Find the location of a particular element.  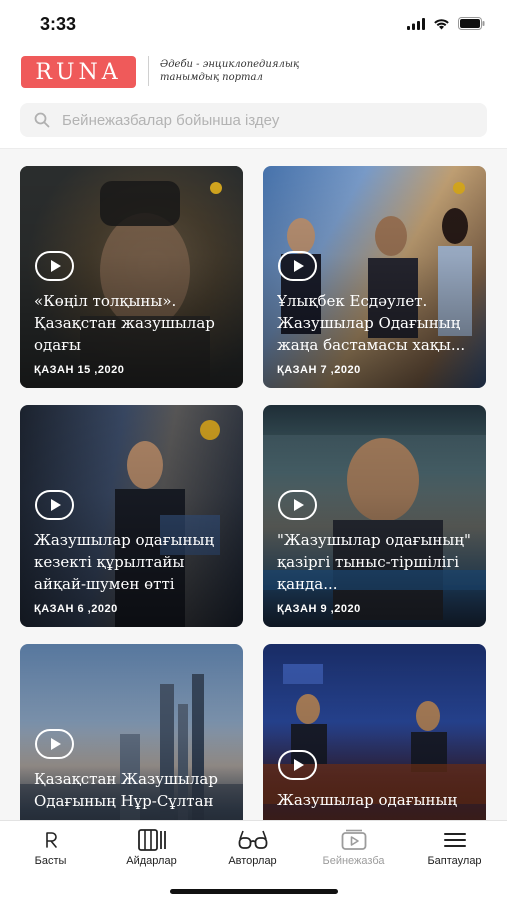

video-date: ҚАЗАН 6 ,2020 is located at coordinates (76, 609).